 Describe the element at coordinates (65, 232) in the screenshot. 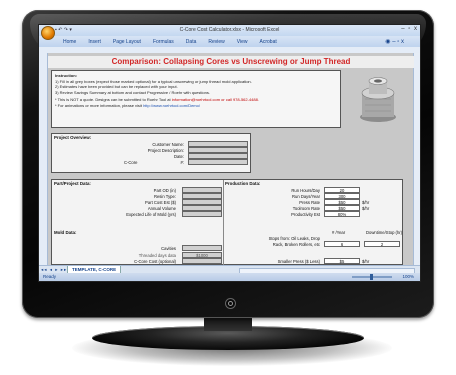

I see `mold-data-title: Mold Data:` at that location.